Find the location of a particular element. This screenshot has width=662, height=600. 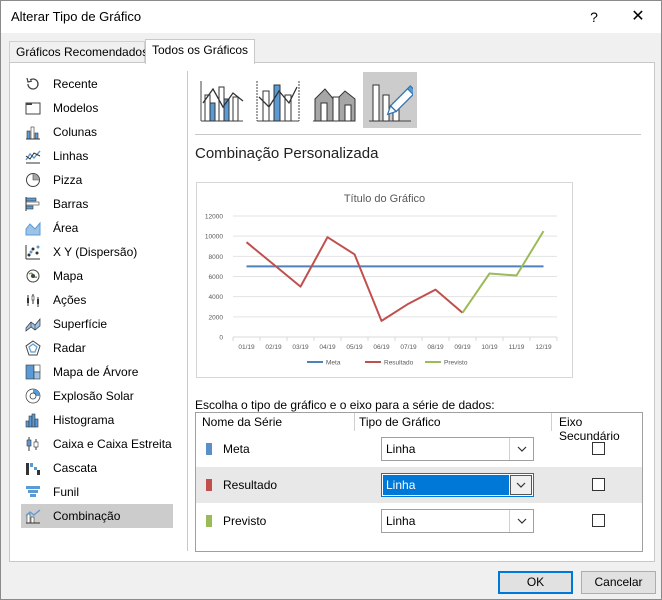

sidebar-item-label: Modelos is located at coordinates (76, 108).